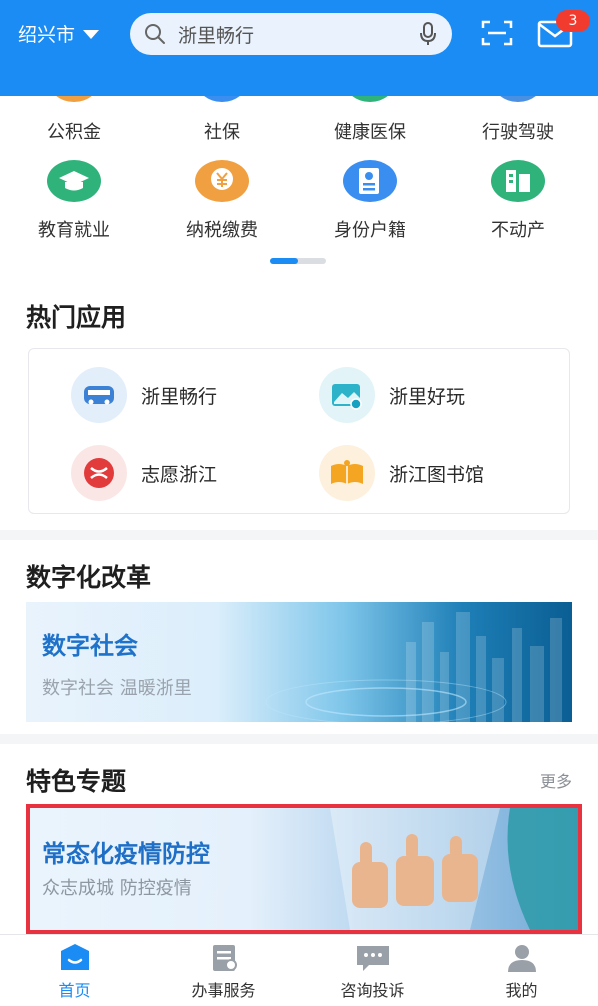  Describe the element at coordinates (347, 473) in the screenshot. I see `book-icon` at that location.